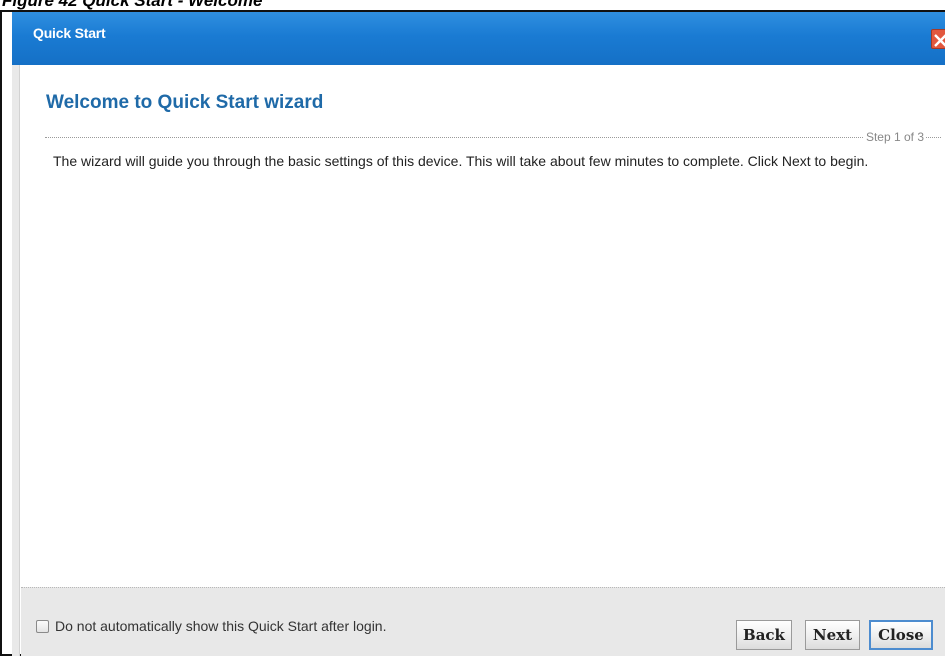 Image resolution: width=945 pixels, height=656 pixels. I want to click on dialog-left-edge, so click(16, 360).